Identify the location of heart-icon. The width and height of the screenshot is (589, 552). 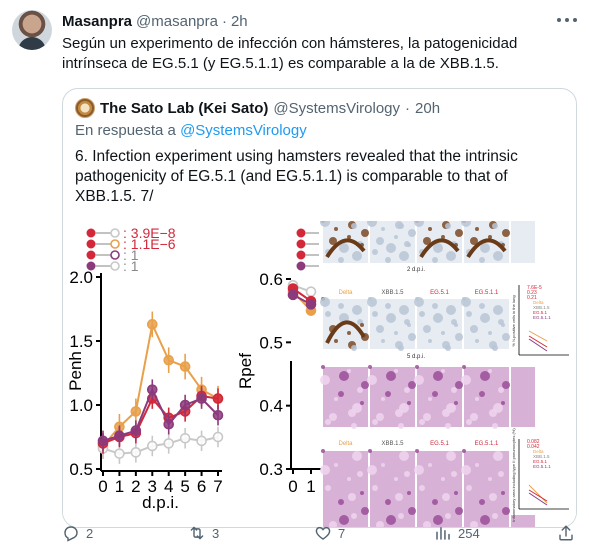
(323, 533).